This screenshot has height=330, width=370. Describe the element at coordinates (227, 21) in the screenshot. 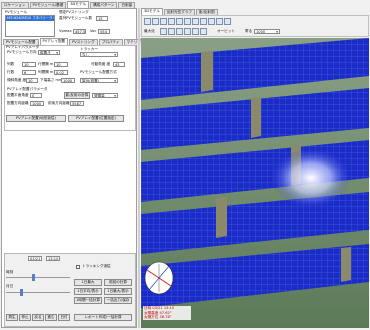

I see `layer-icon` at that location.